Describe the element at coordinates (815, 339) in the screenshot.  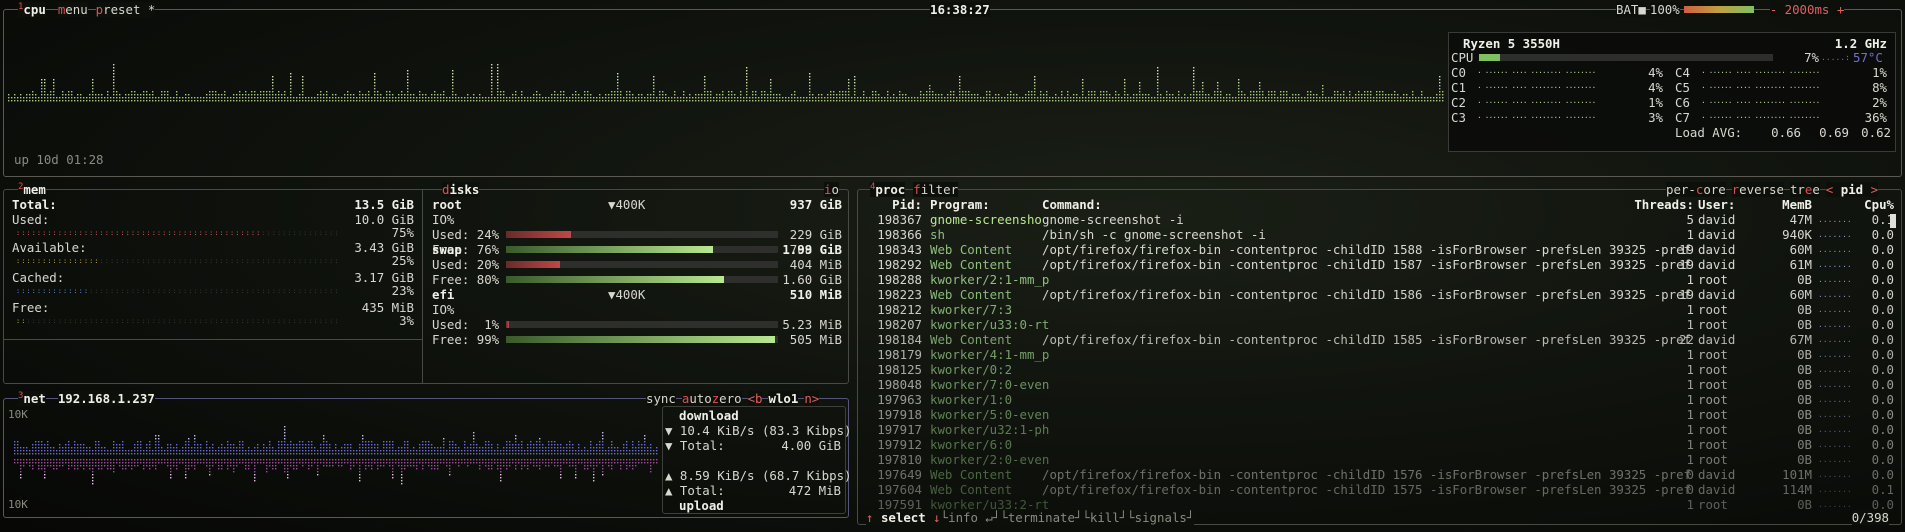
I see `disk-free: 505 MiB` at that location.